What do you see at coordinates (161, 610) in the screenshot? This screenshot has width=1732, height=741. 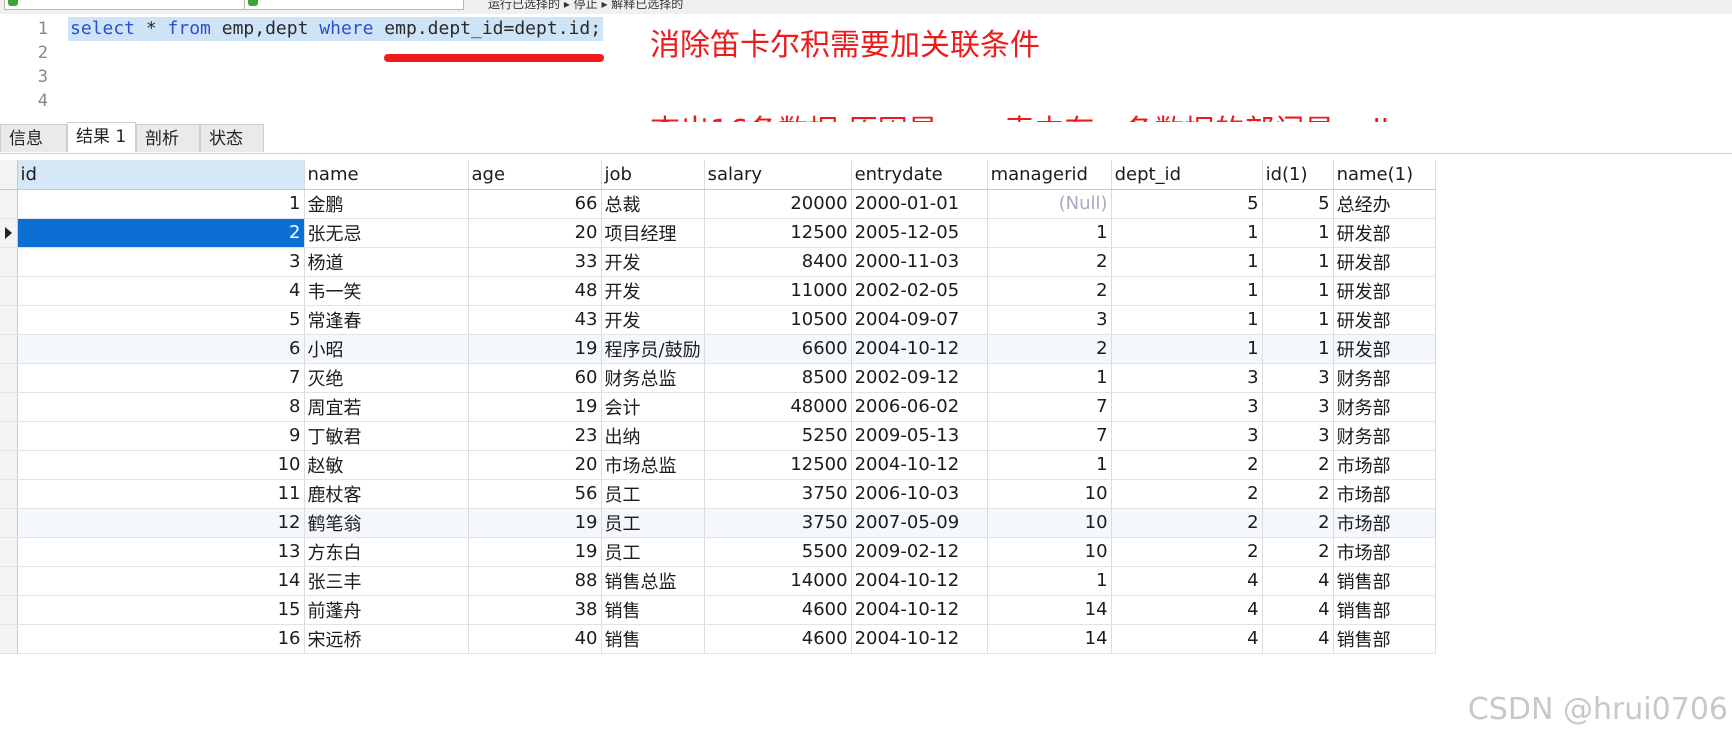 I see `table-cell: 15` at bounding box center [161, 610].